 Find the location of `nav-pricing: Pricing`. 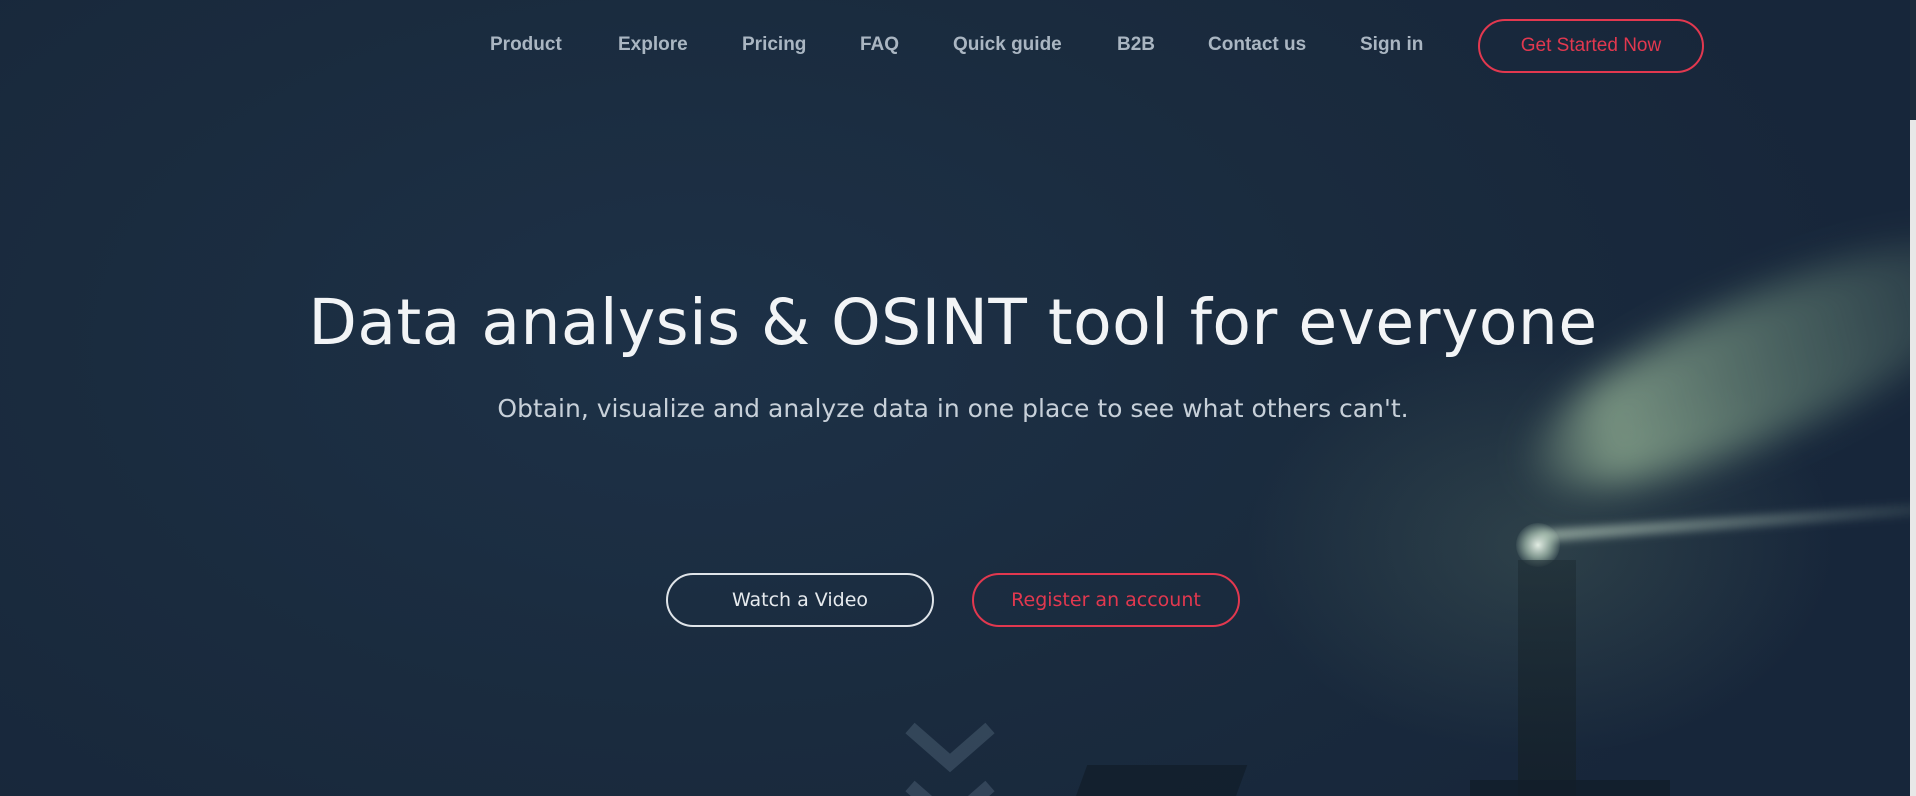

nav-pricing: Pricing is located at coordinates (774, 45).